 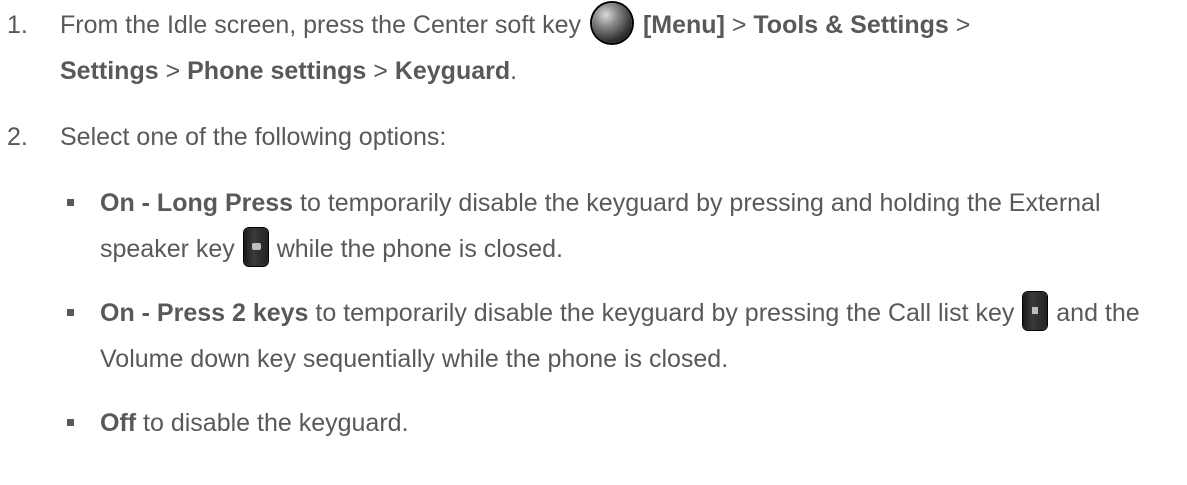 What do you see at coordinates (1035, 311) in the screenshot?
I see `call-list-key-icon` at bounding box center [1035, 311].